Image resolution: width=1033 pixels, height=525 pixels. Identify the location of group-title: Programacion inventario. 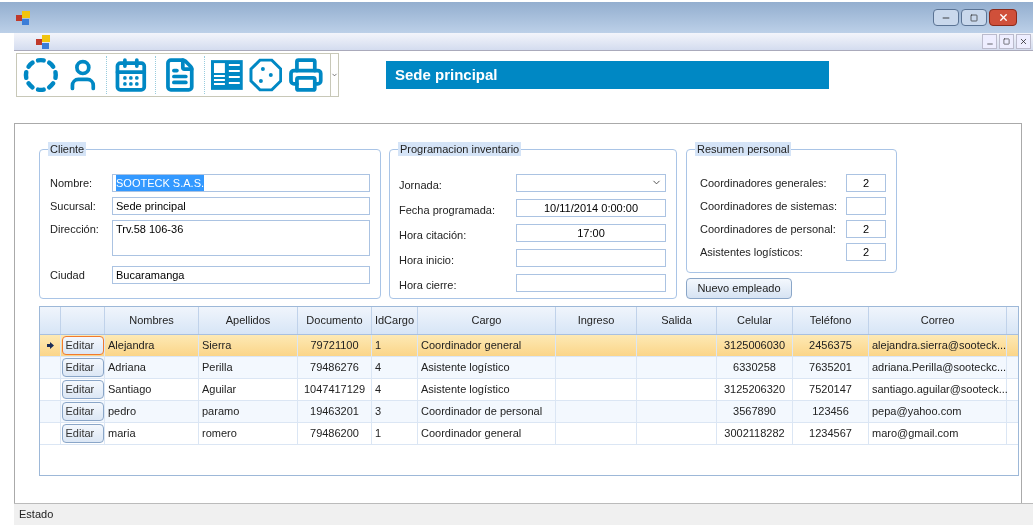
(460, 149).